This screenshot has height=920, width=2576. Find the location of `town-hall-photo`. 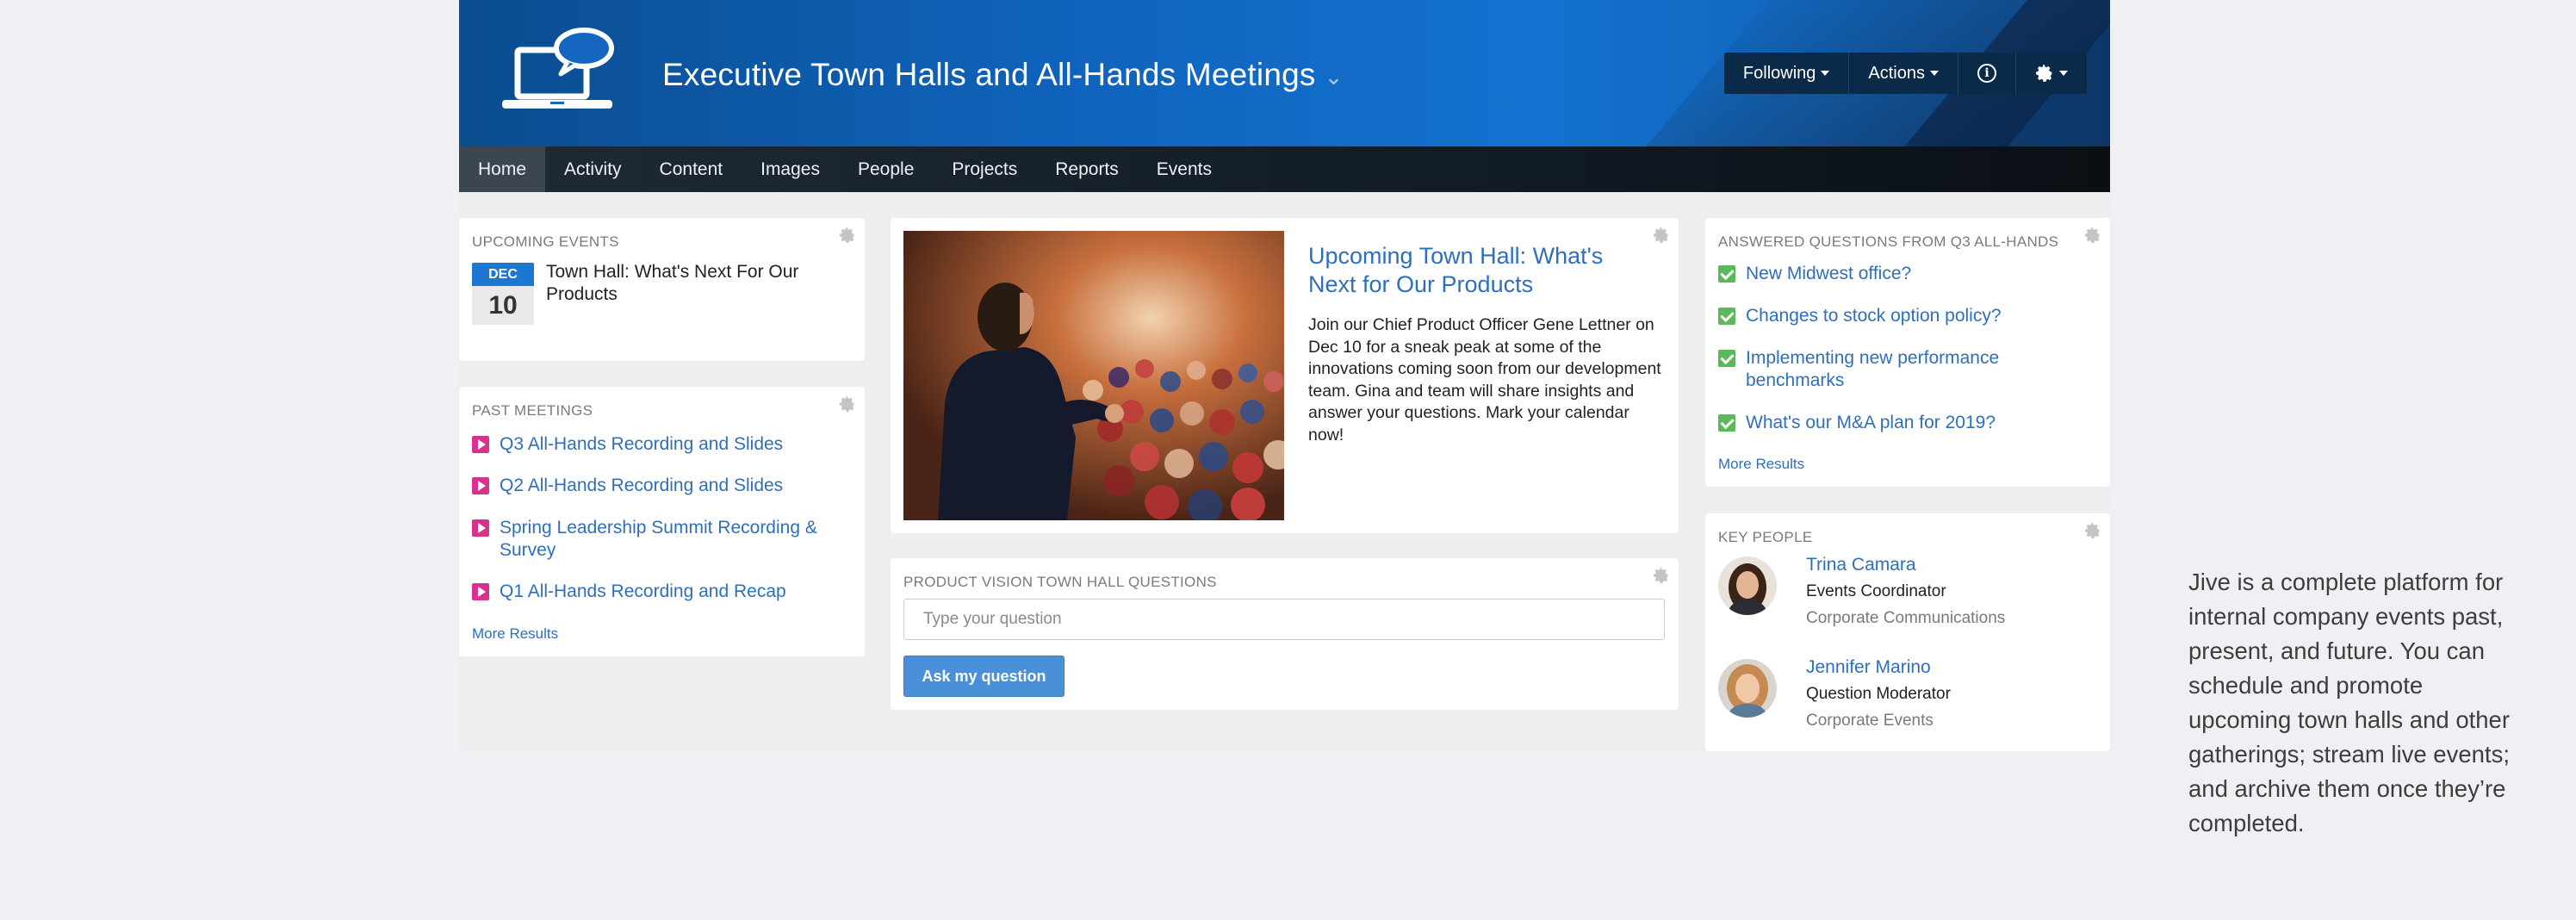

town-hall-photo is located at coordinates (1093, 375).